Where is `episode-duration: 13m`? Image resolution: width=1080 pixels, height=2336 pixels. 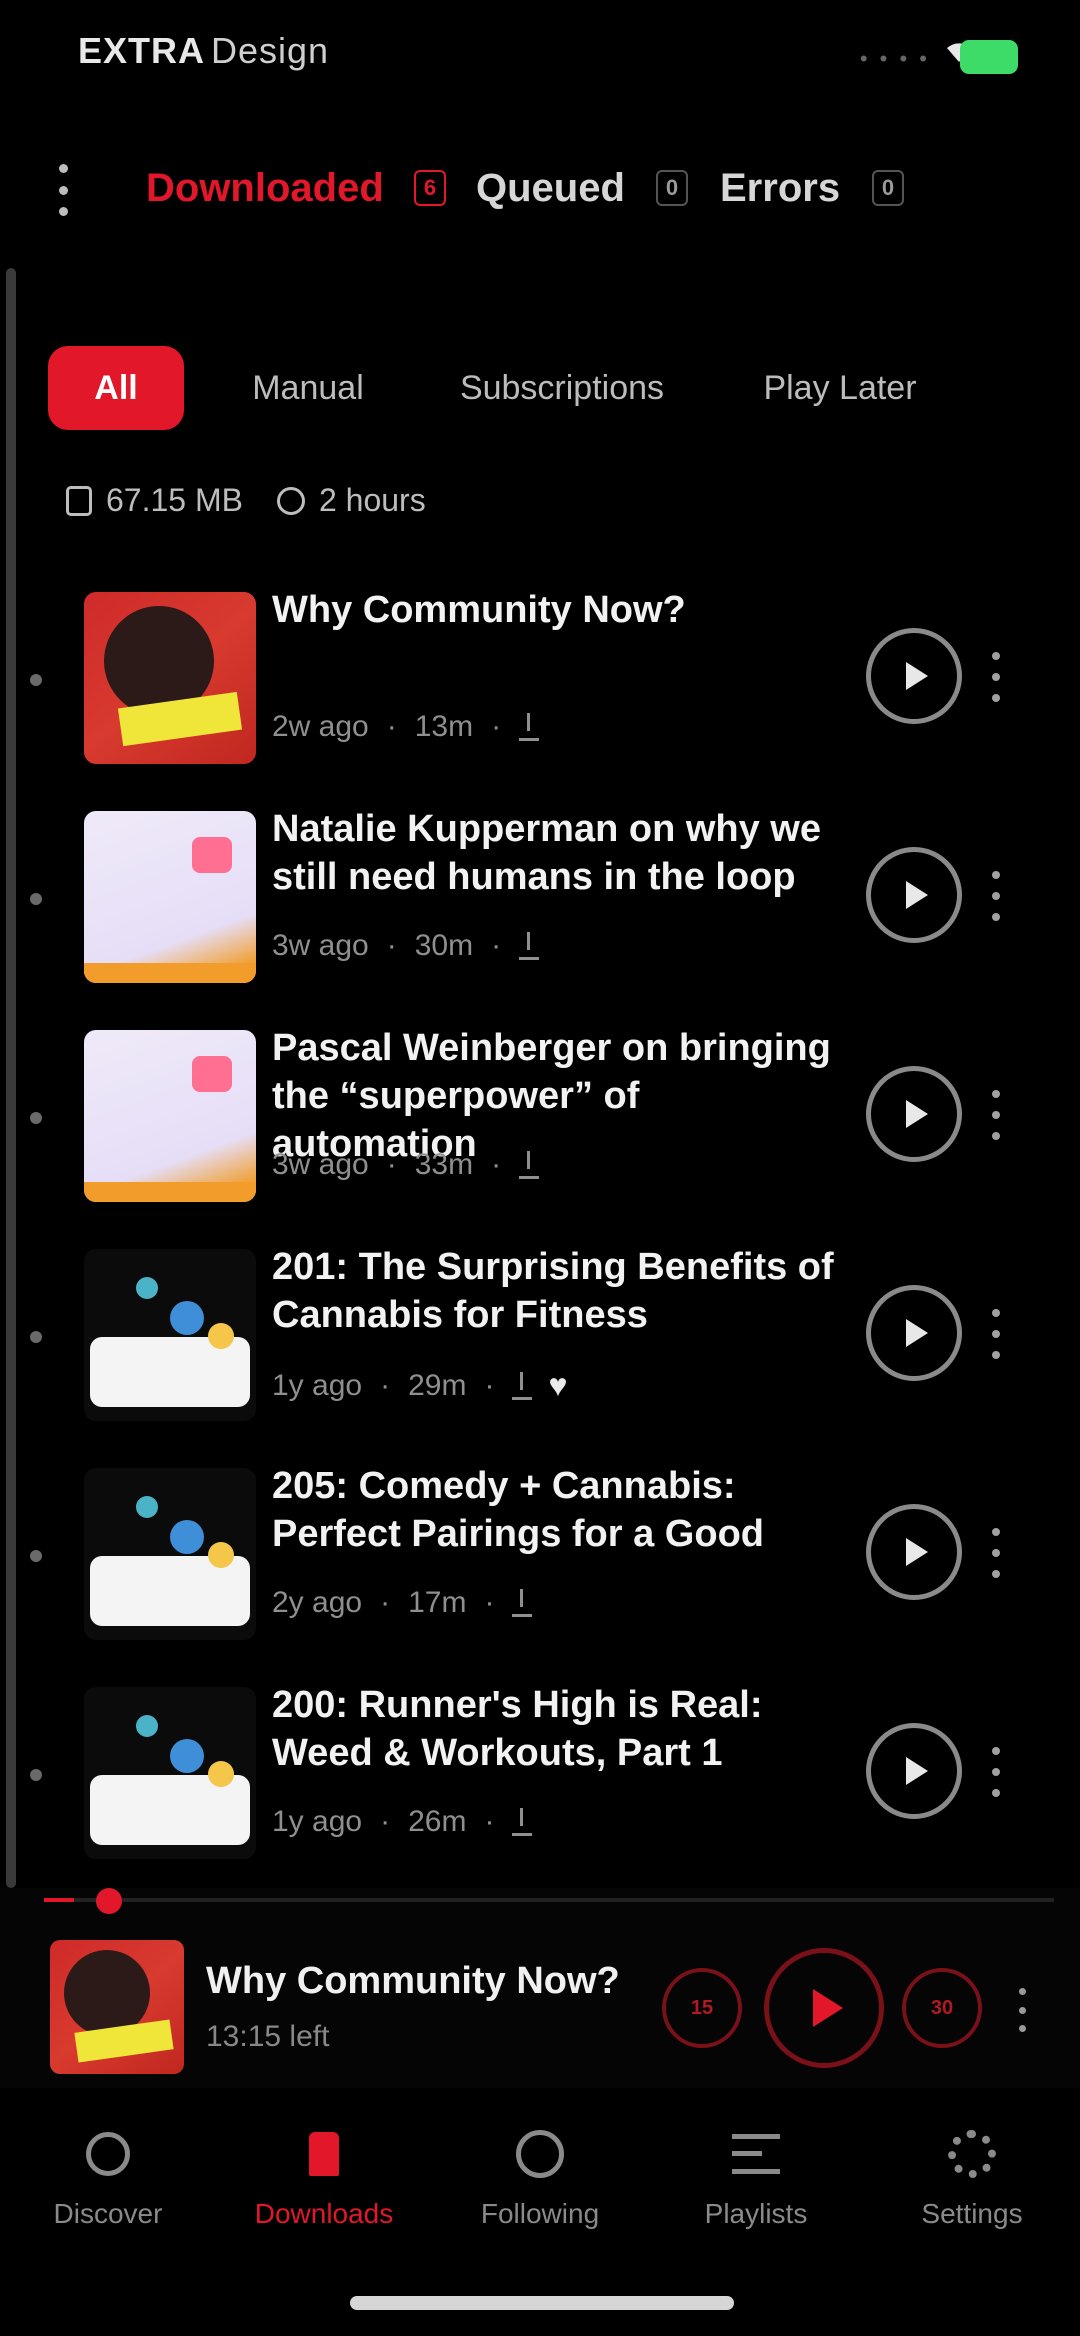
episode-duration: 13m is located at coordinates (444, 726).